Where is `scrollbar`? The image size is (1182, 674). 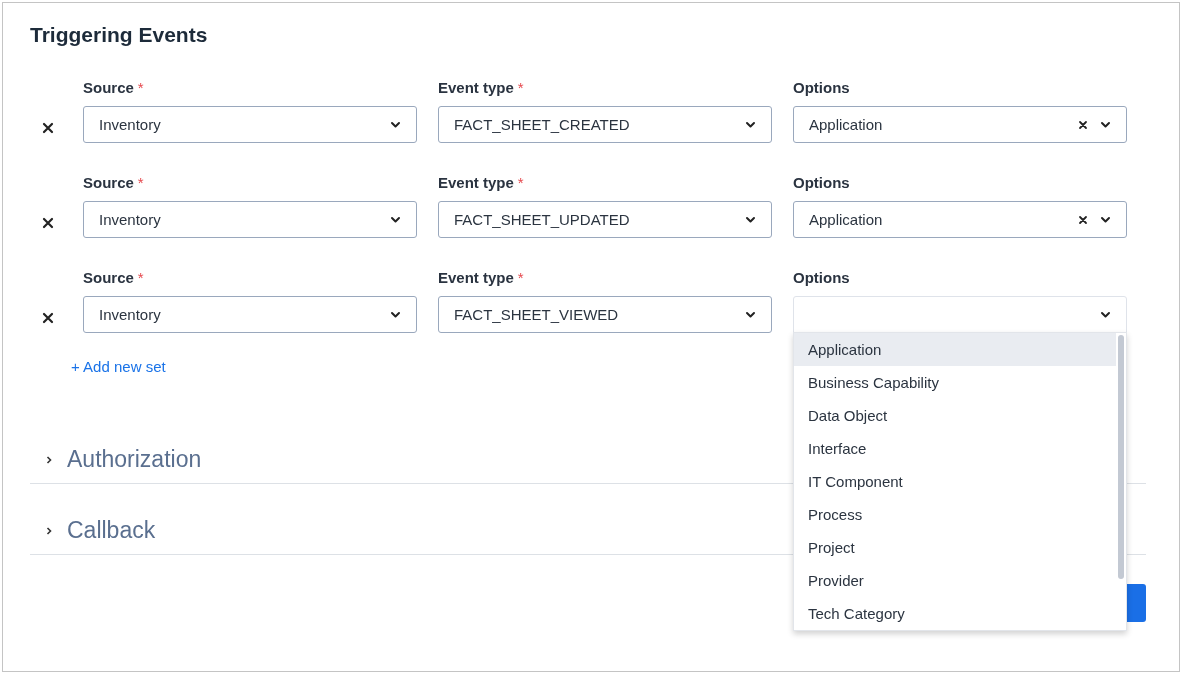 scrollbar is located at coordinates (1121, 457).